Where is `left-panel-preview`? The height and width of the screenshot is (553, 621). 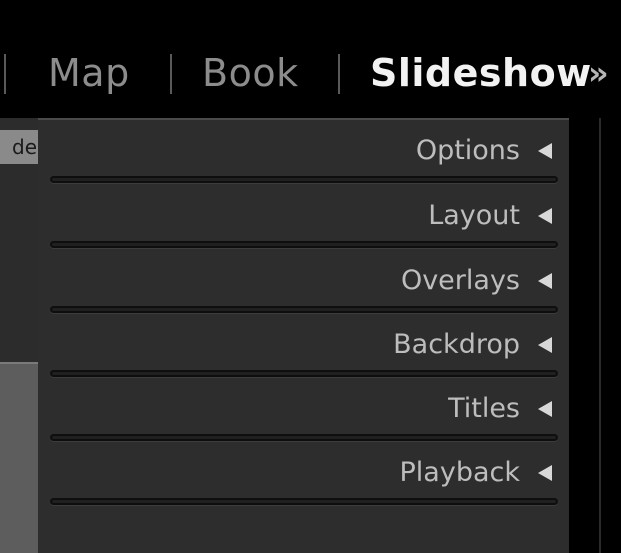 left-panel-preview is located at coordinates (19, 457).